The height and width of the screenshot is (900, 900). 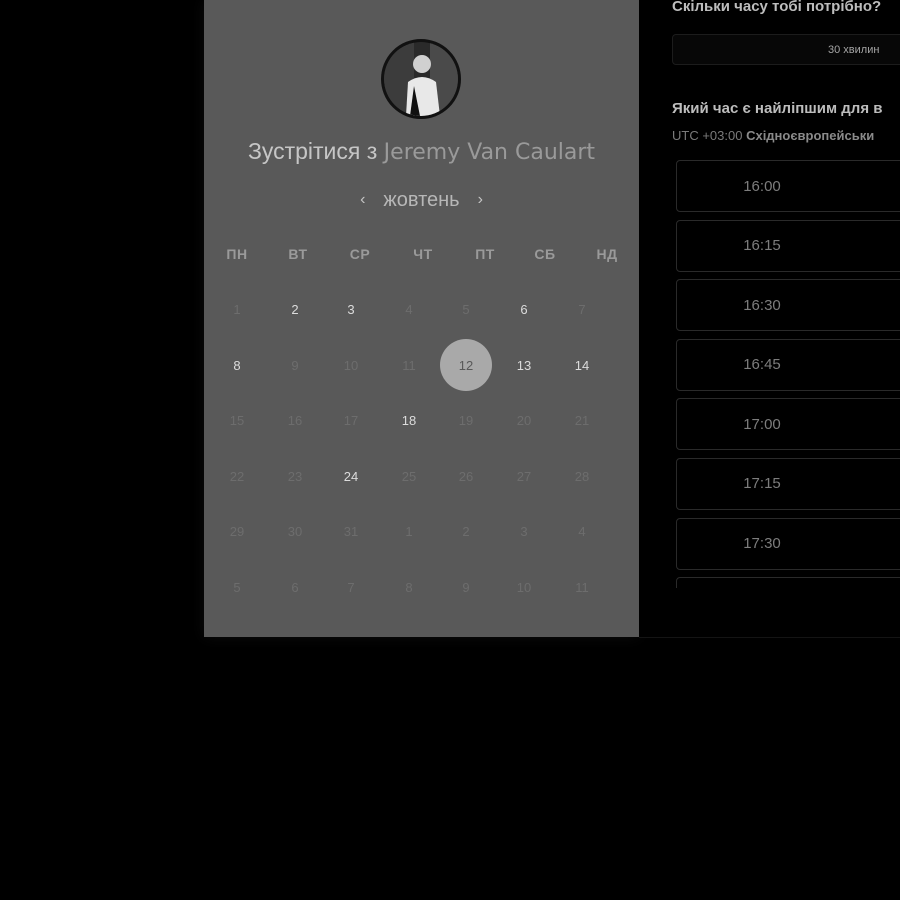 What do you see at coordinates (237, 531) in the screenshot?
I see `calendar-day: 29` at bounding box center [237, 531].